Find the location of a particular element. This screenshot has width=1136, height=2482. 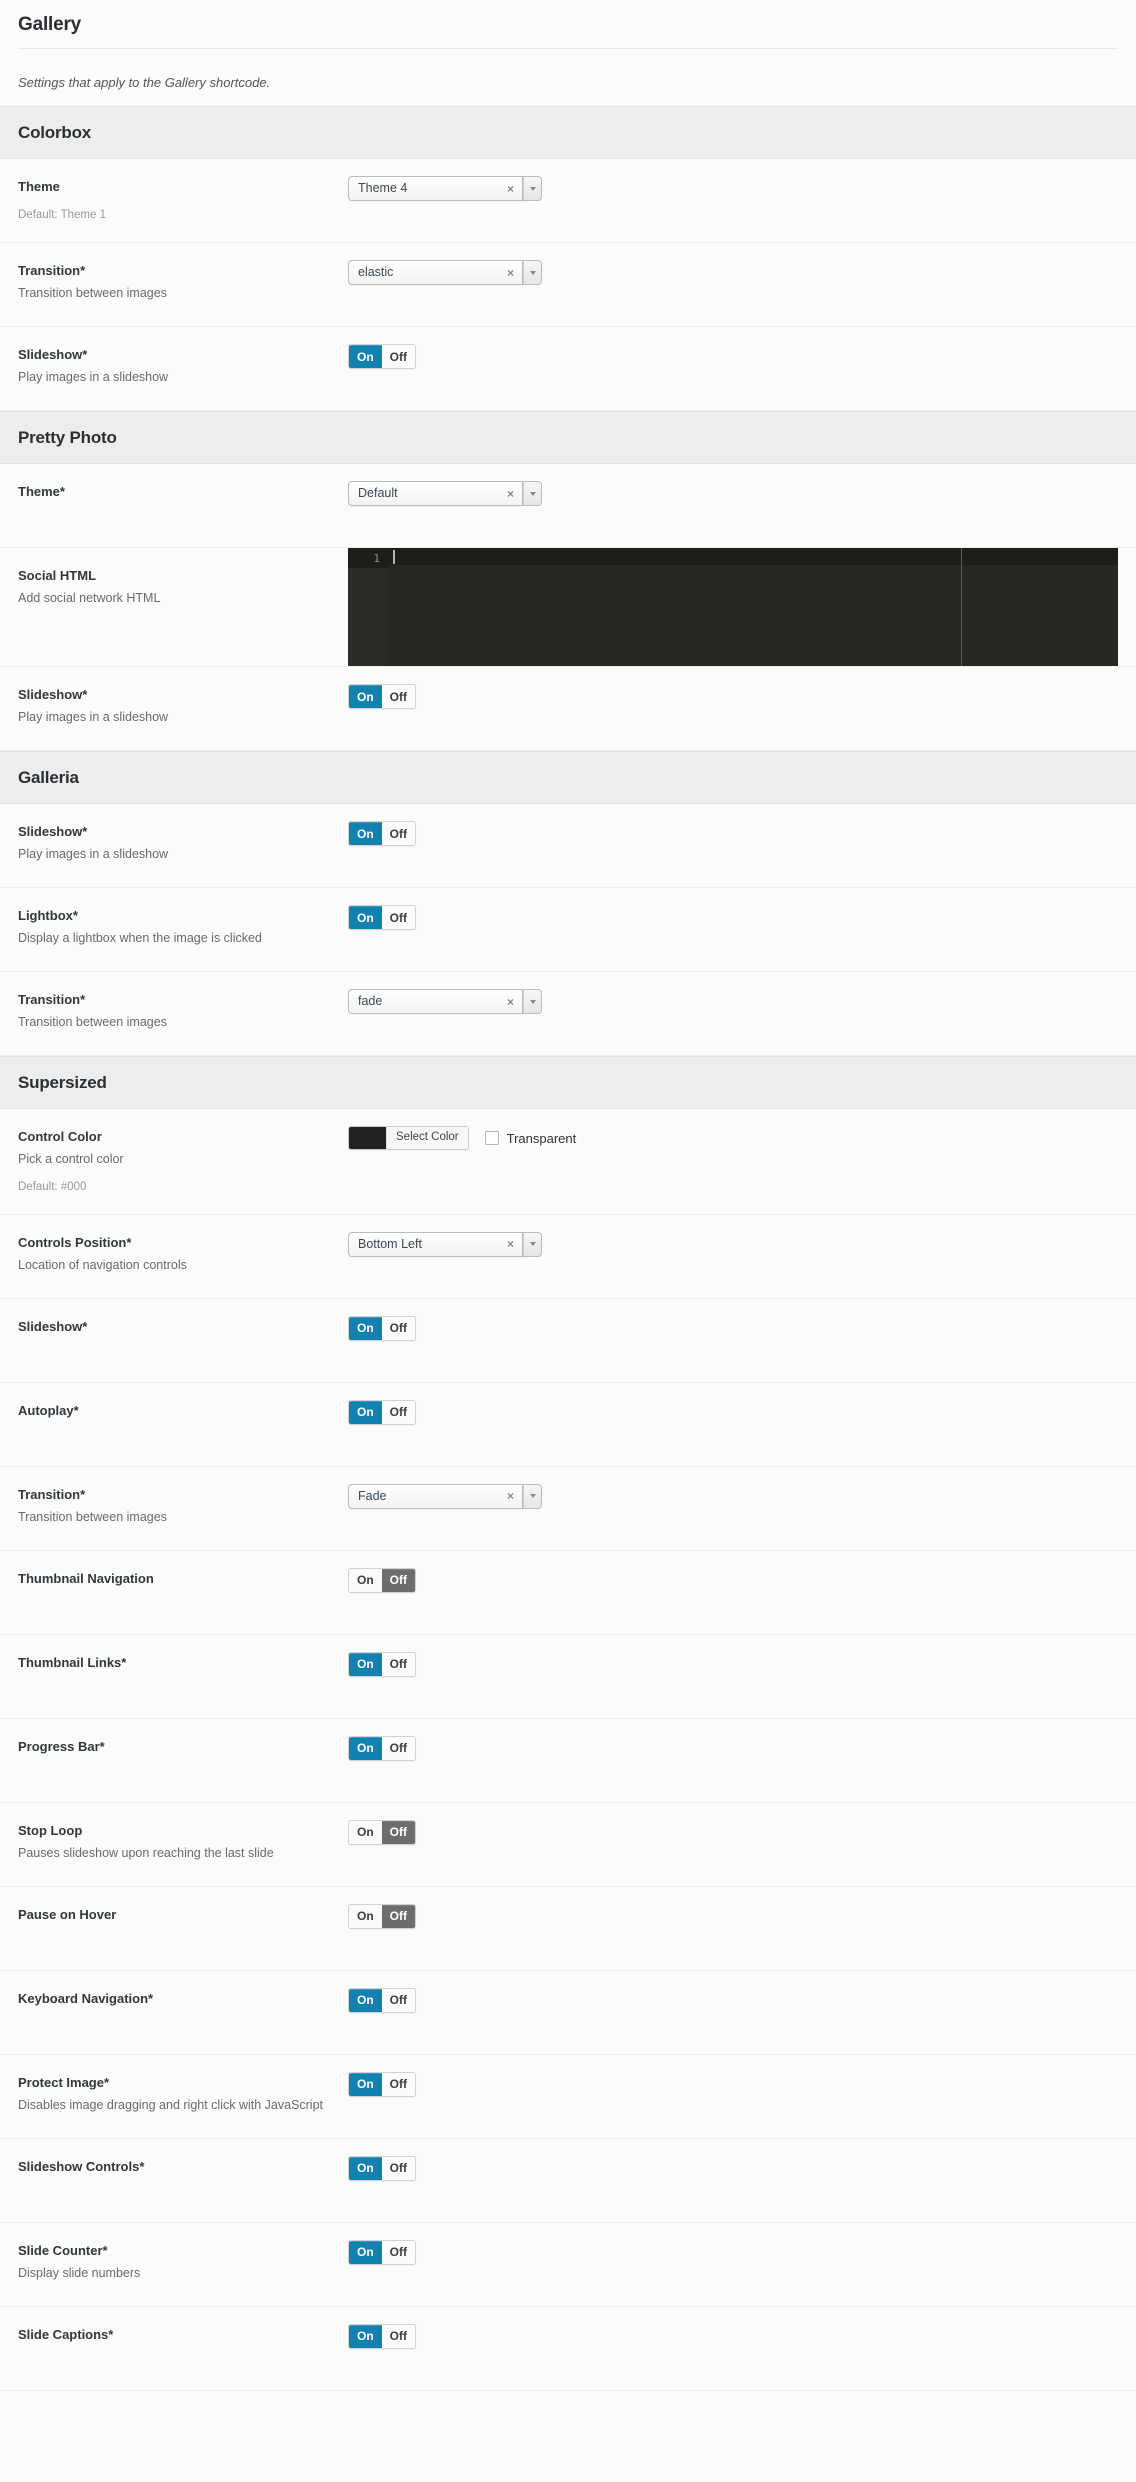

select-display: elastic × is located at coordinates (435, 272).